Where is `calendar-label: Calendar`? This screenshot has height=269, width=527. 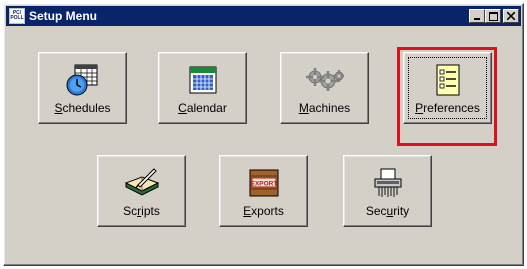 calendar-label: Calendar is located at coordinates (202, 108).